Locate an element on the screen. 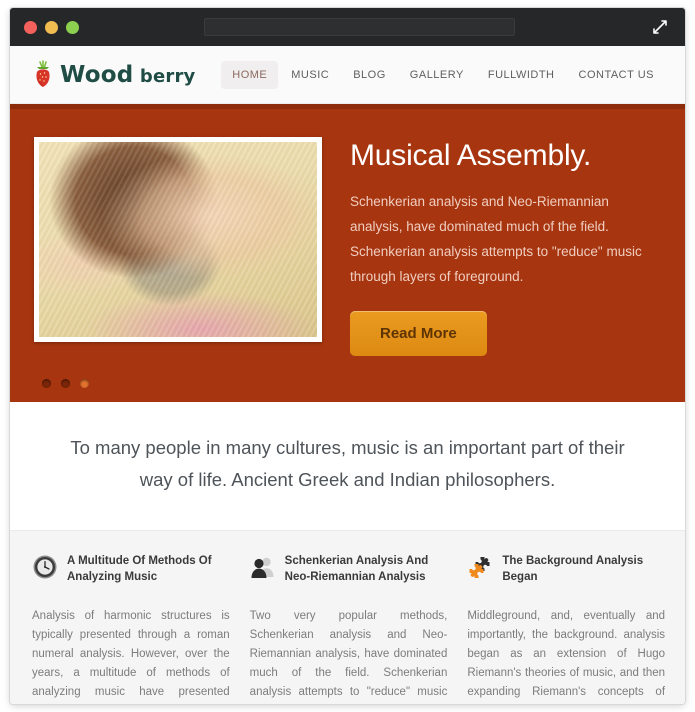  puzzle-icon is located at coordinates (480, 567).